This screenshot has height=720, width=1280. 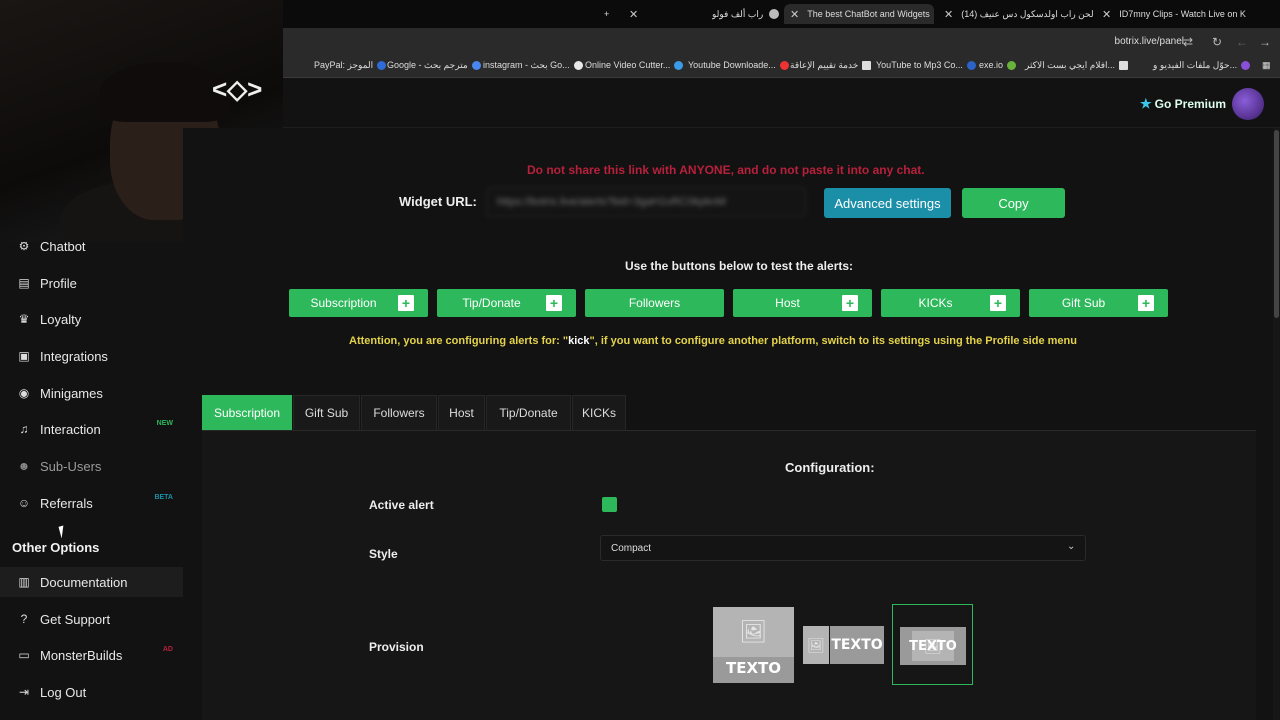 I want to click on go-premium-button: ★ Go Premium, so click(x=1183, y=104).